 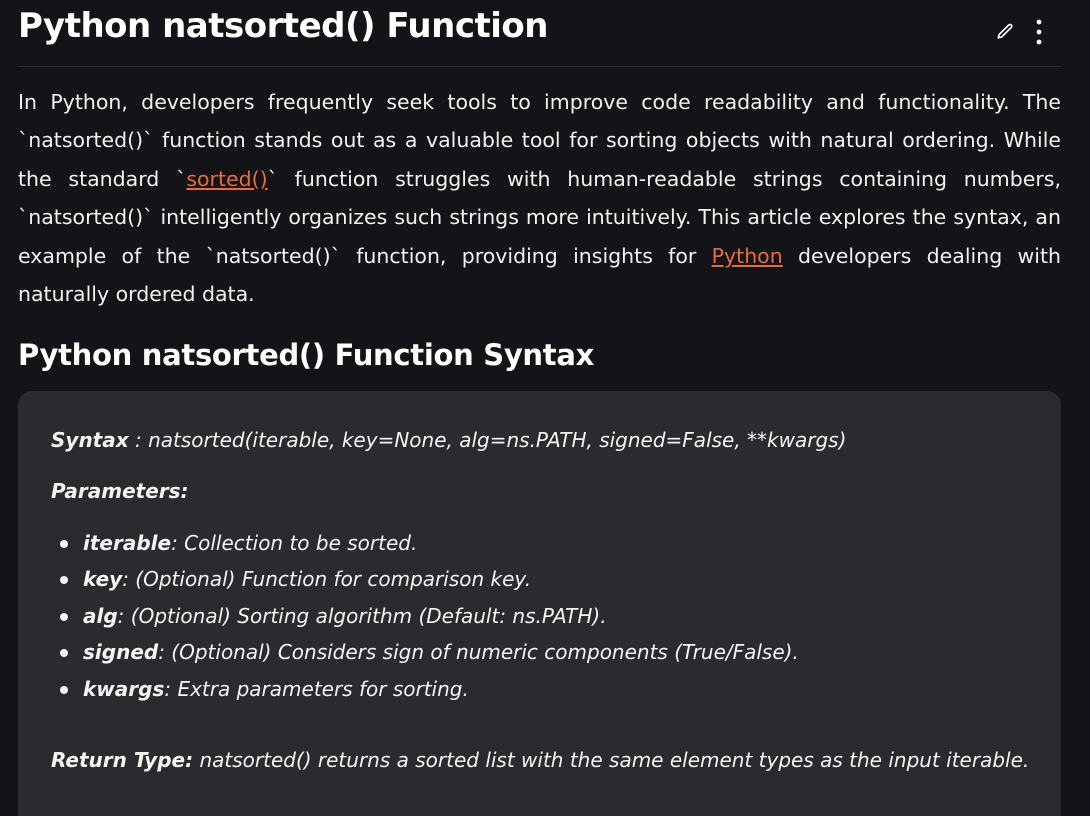 What do you see at coordinates (541, 543) in the screenshot?
I see `list-item: iterable: Collection to be sorted.` at bounding box center [541, 543].